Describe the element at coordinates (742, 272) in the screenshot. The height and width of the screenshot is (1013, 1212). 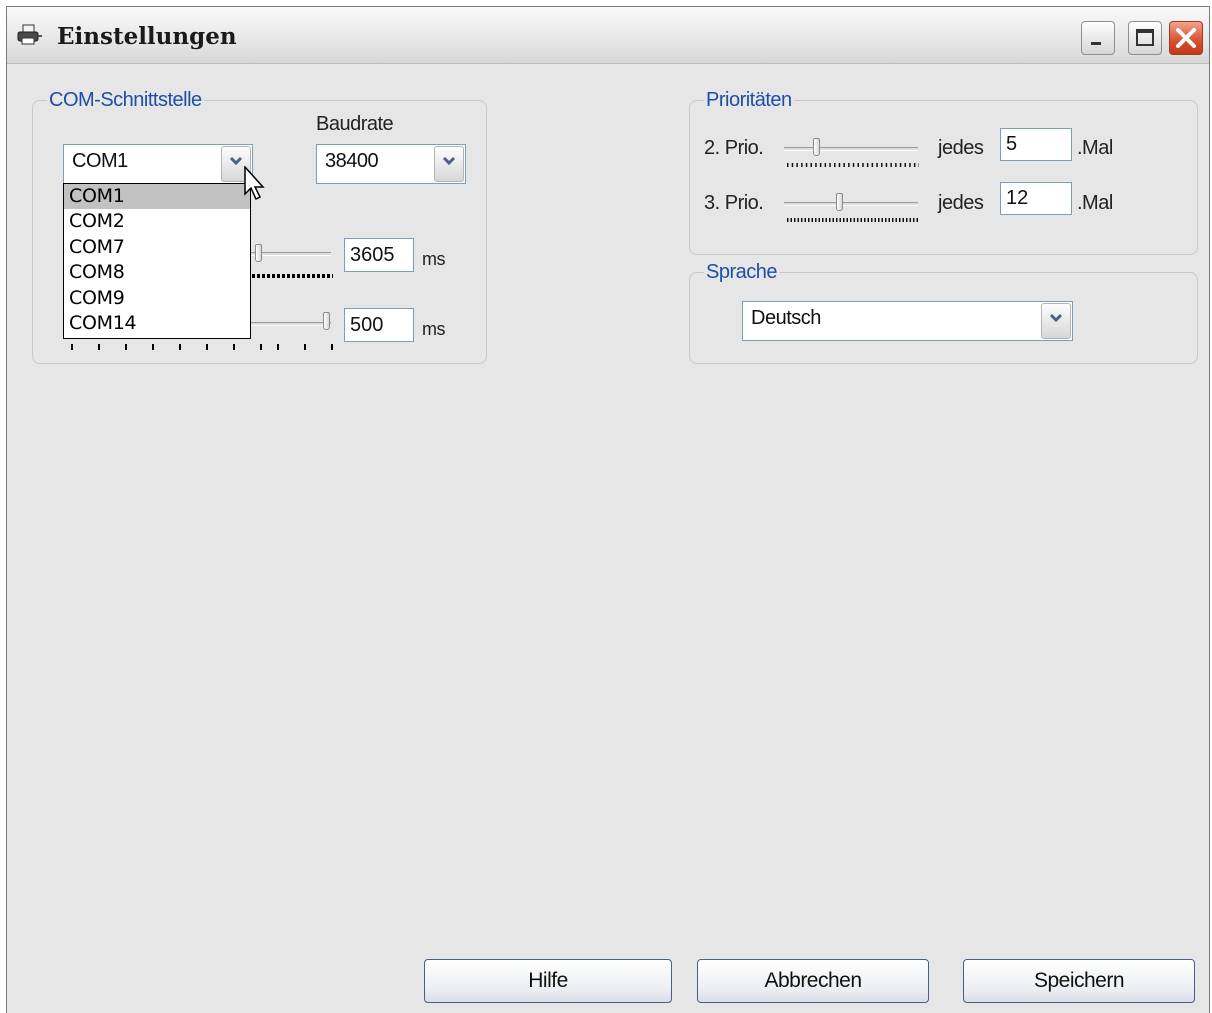
I see `language-group-title: Sprache` at that location.